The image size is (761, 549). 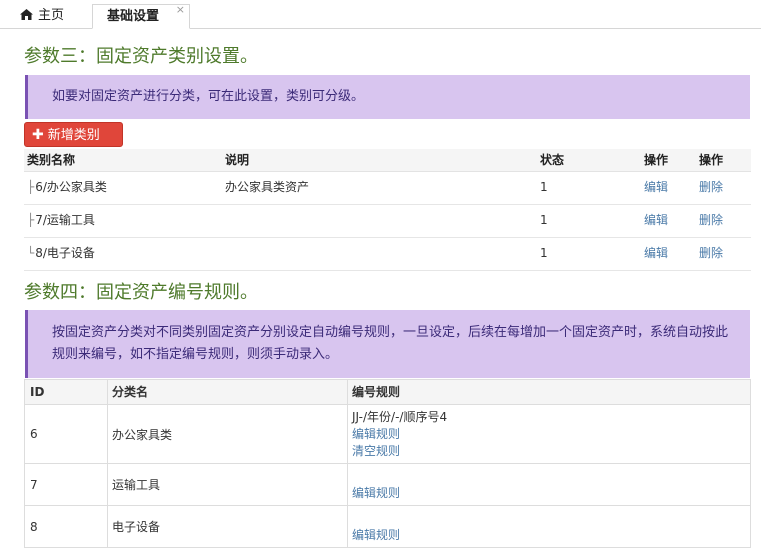 What do you see at coordinates (380, 14) in the screenshot?
I see `tab-bar: 主页 基础设置 ×` at bounding box center [380, 14].